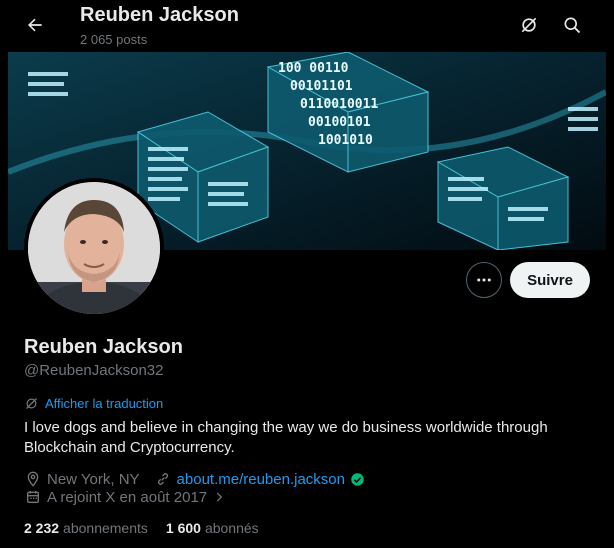 Image resolution: width=614 pixels, height=548 pixels. Describe the element at coordinates (345, 140) in the screenshot. I see `banner-digits-5: 1001010` at that location.